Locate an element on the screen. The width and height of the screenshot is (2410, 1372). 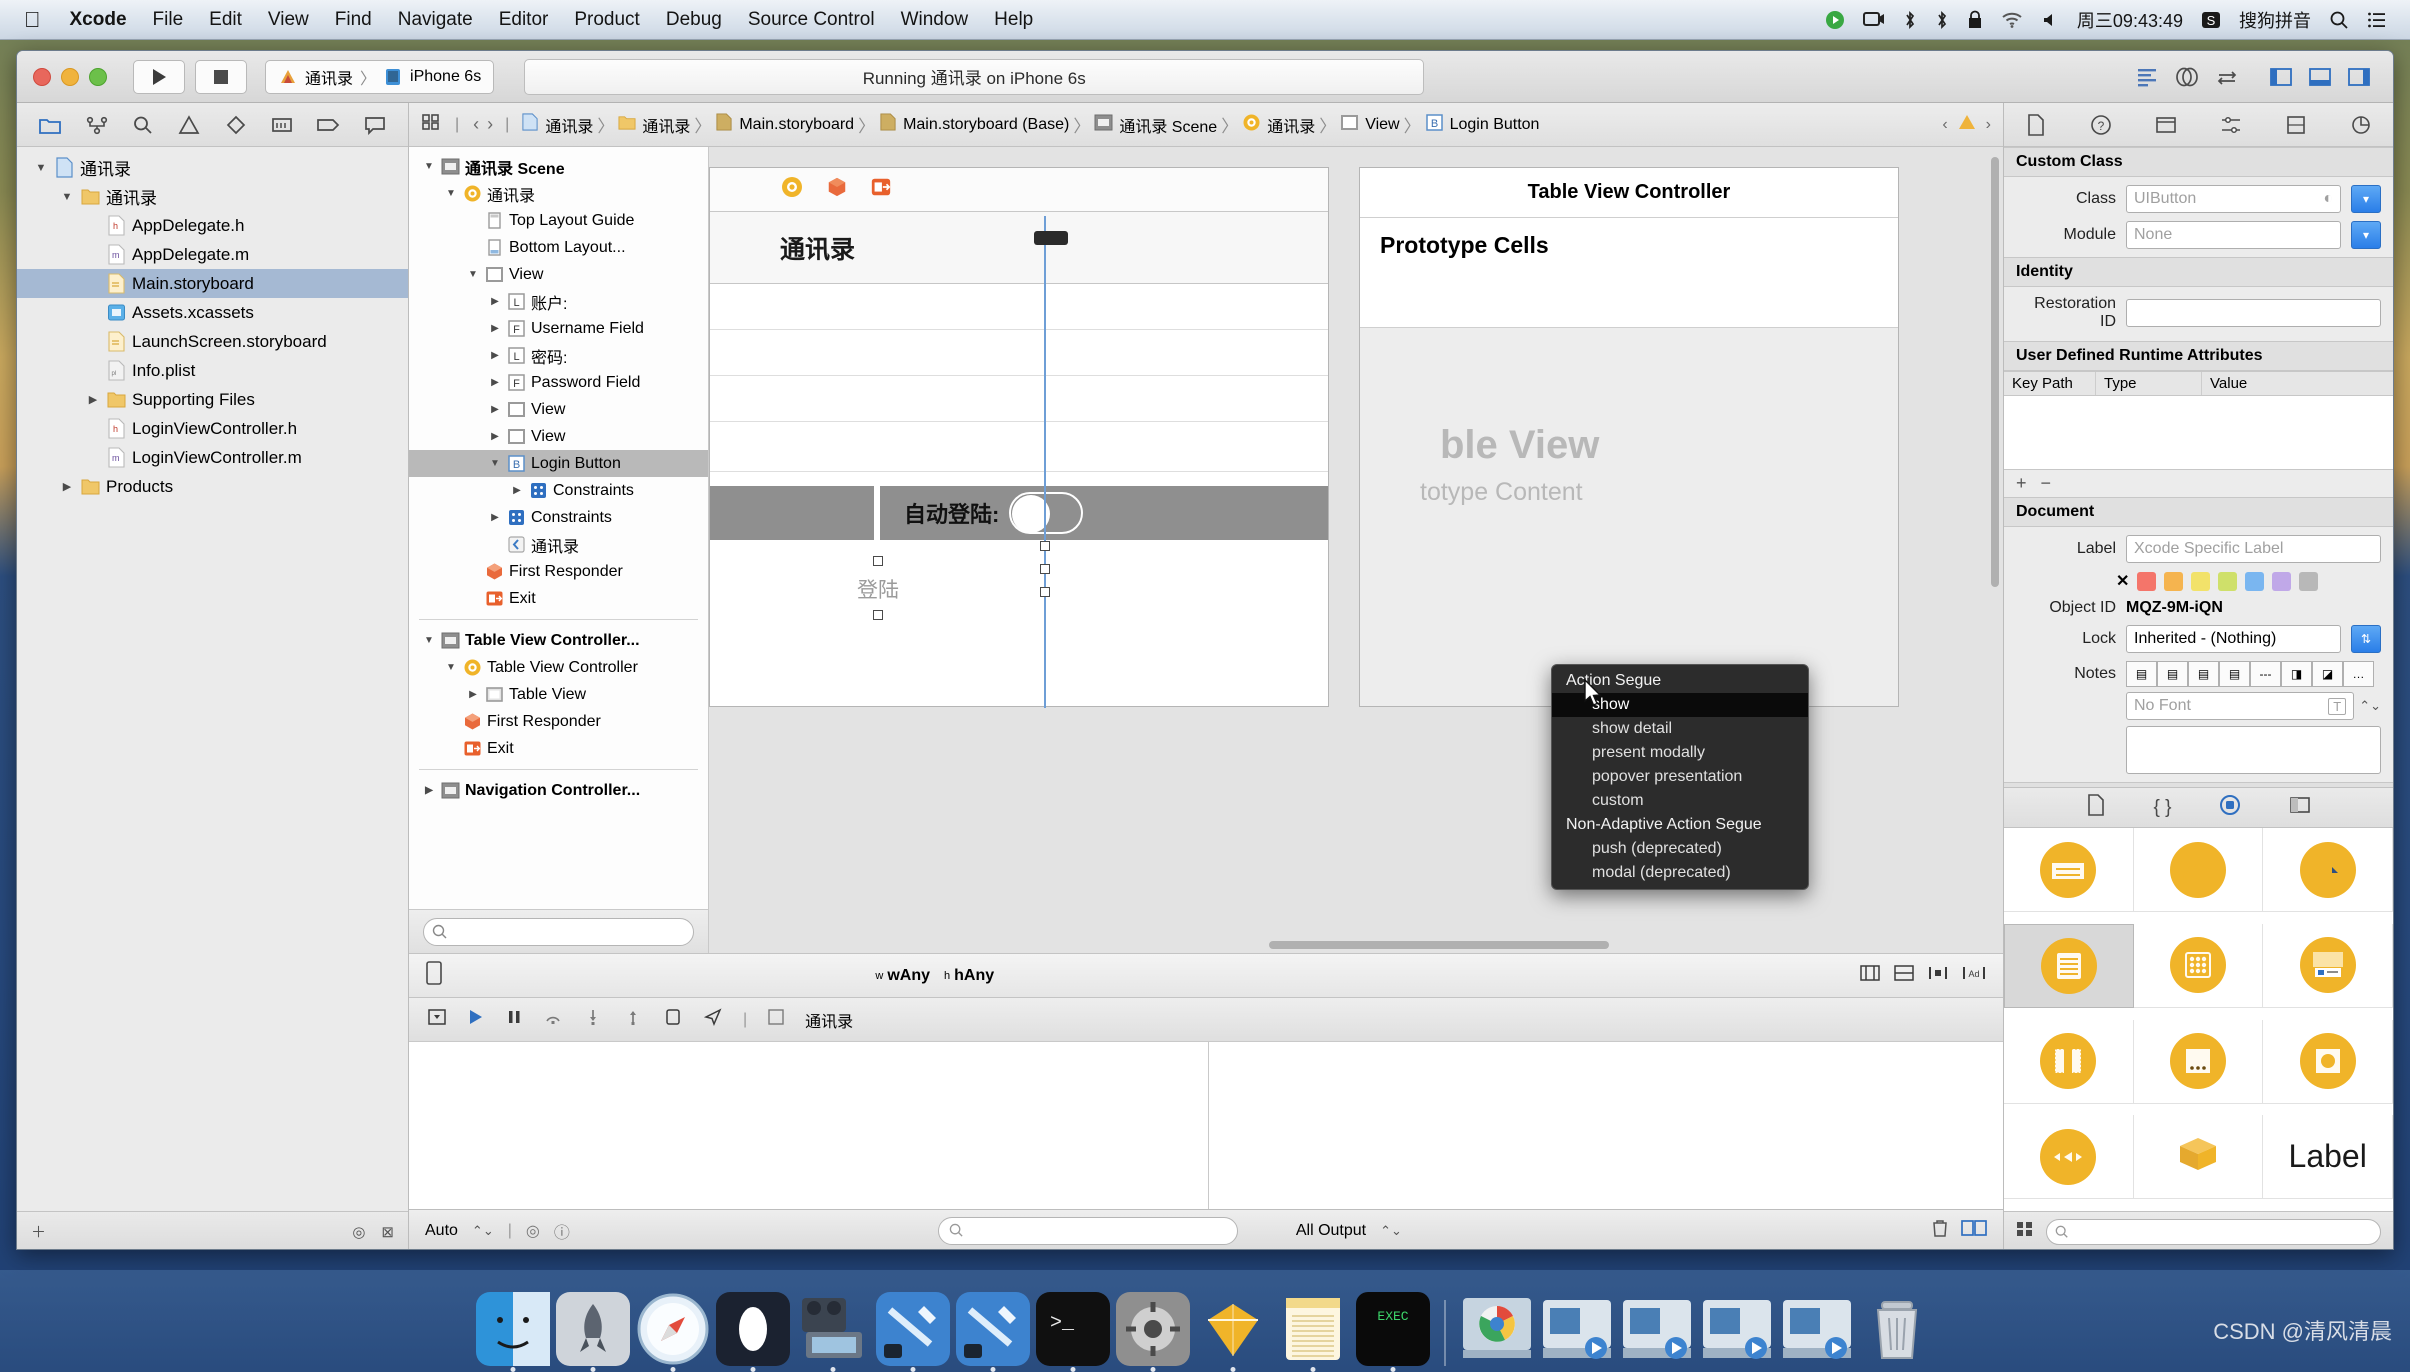
window-controls is located at coordinates (70, 76).